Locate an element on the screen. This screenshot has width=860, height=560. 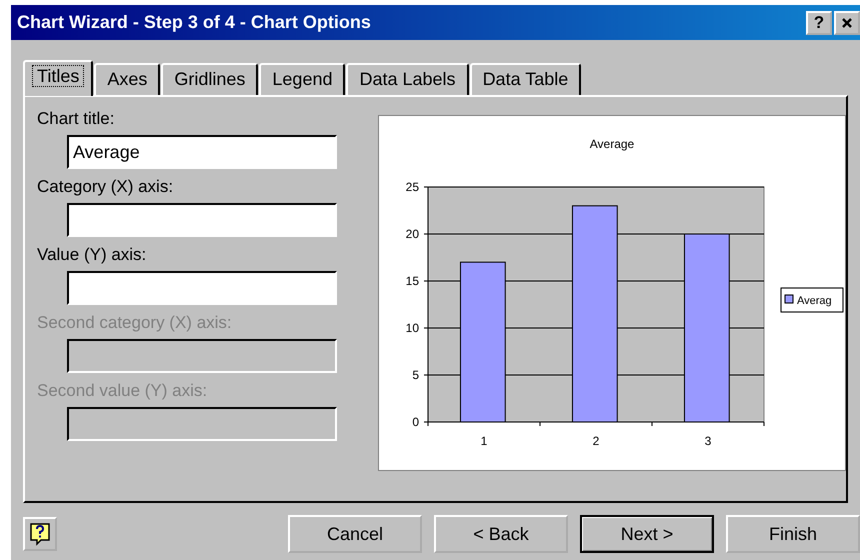
tab: Axes is located at coordinates (127, 79).